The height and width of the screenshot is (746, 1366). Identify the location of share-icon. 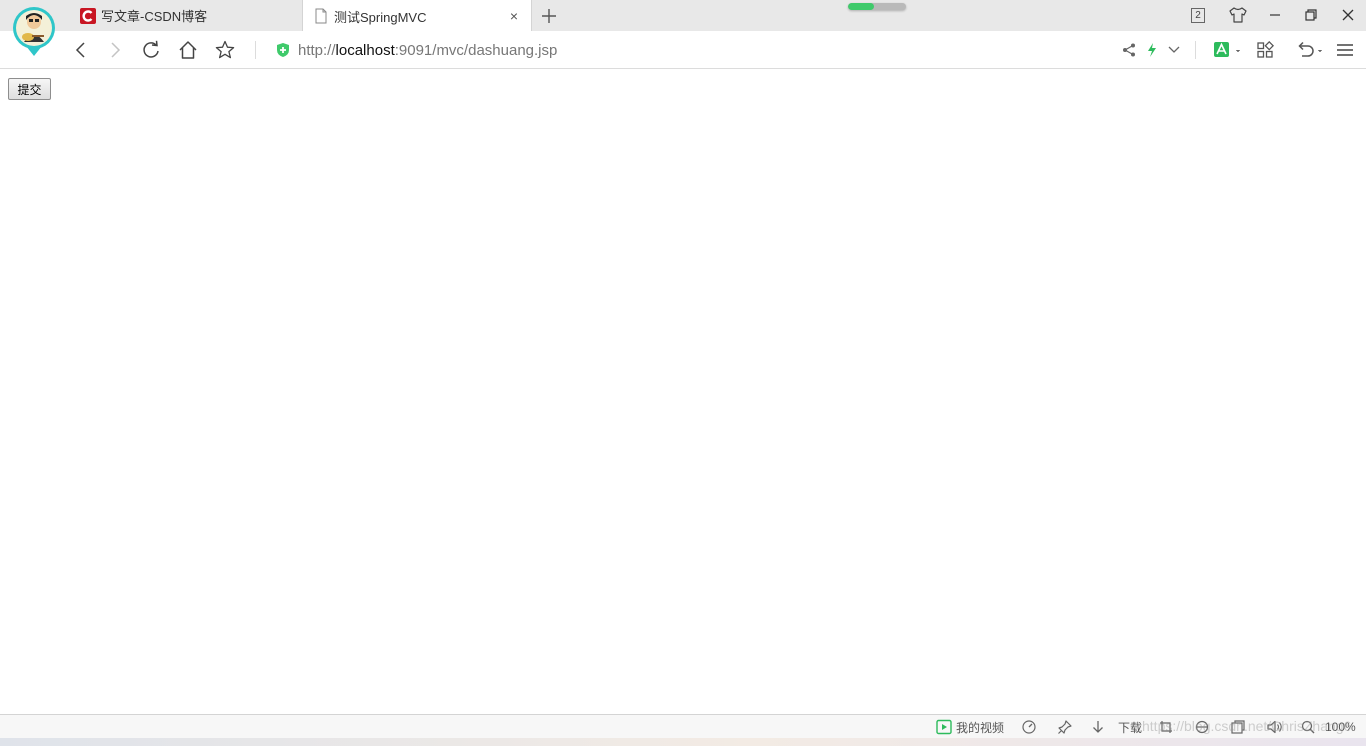
(1129, 50).